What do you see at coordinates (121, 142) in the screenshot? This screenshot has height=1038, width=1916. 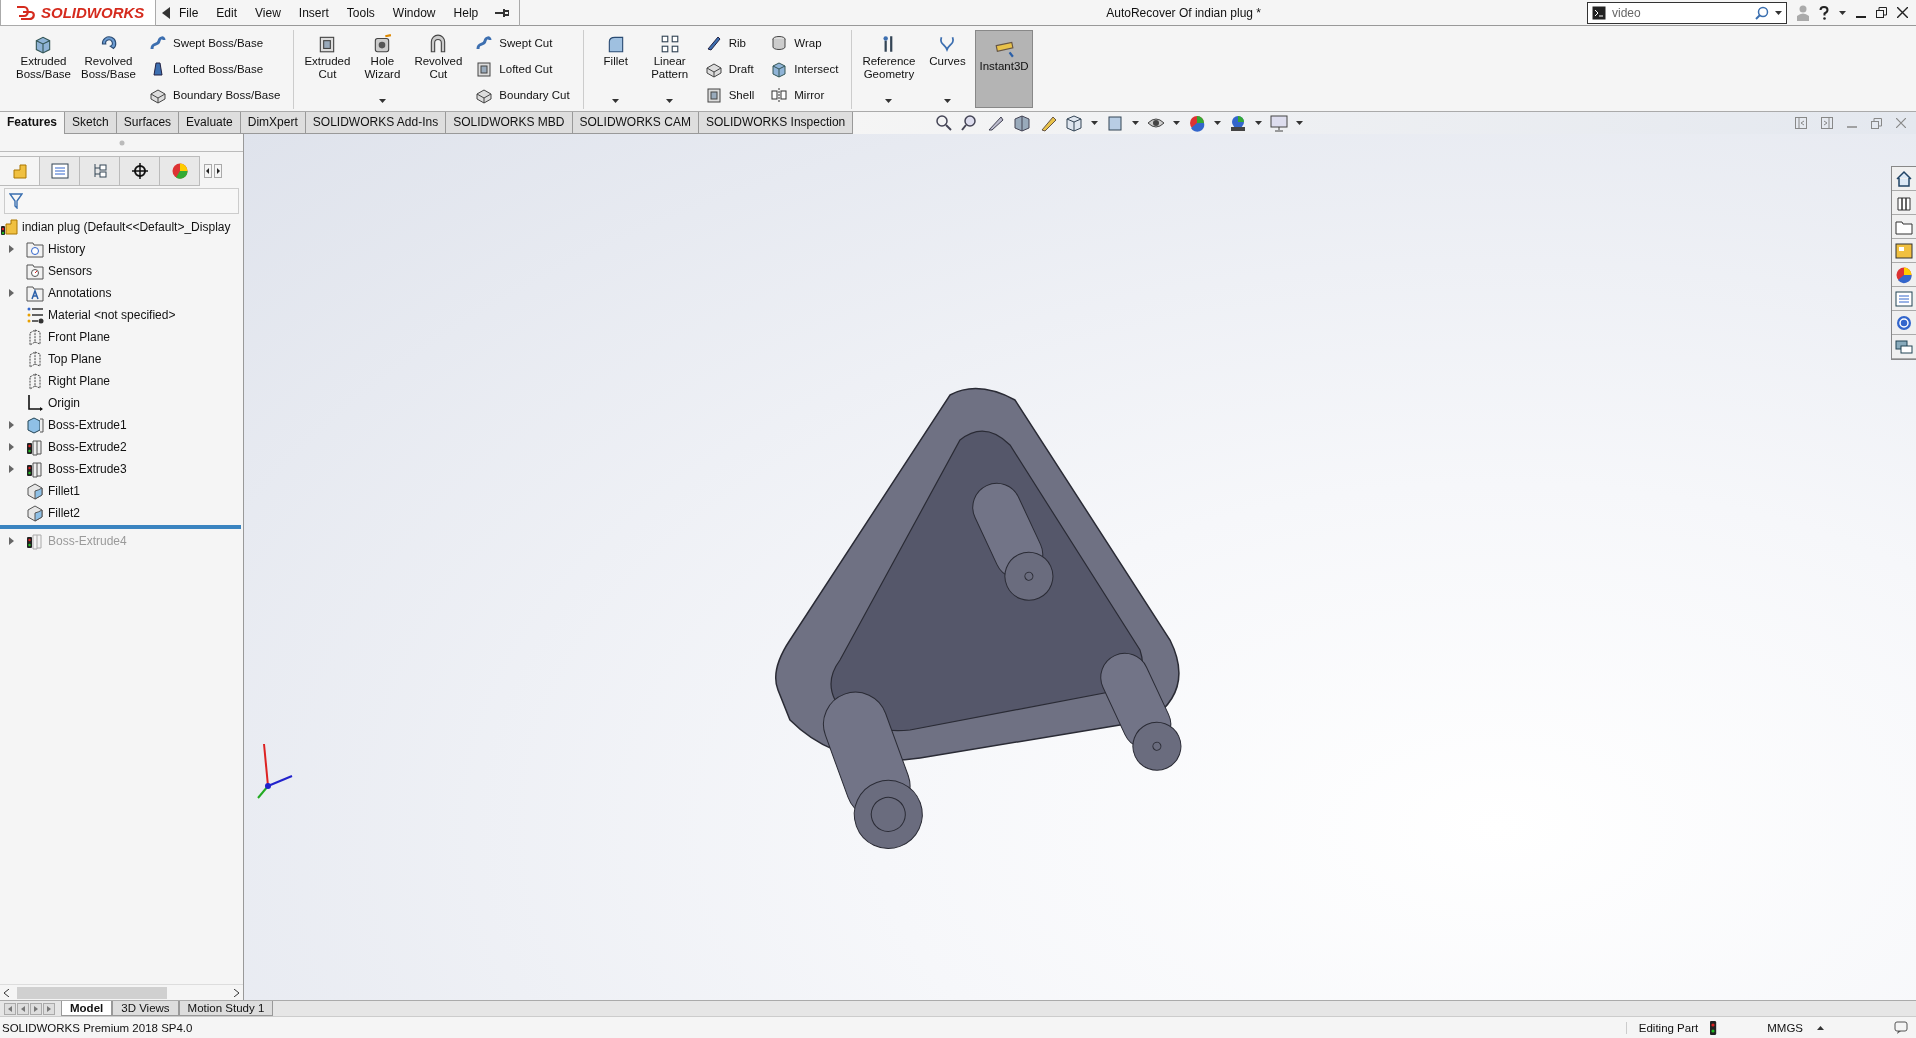 I see `splitter-handle-icon` at bounding box center [121, 142].